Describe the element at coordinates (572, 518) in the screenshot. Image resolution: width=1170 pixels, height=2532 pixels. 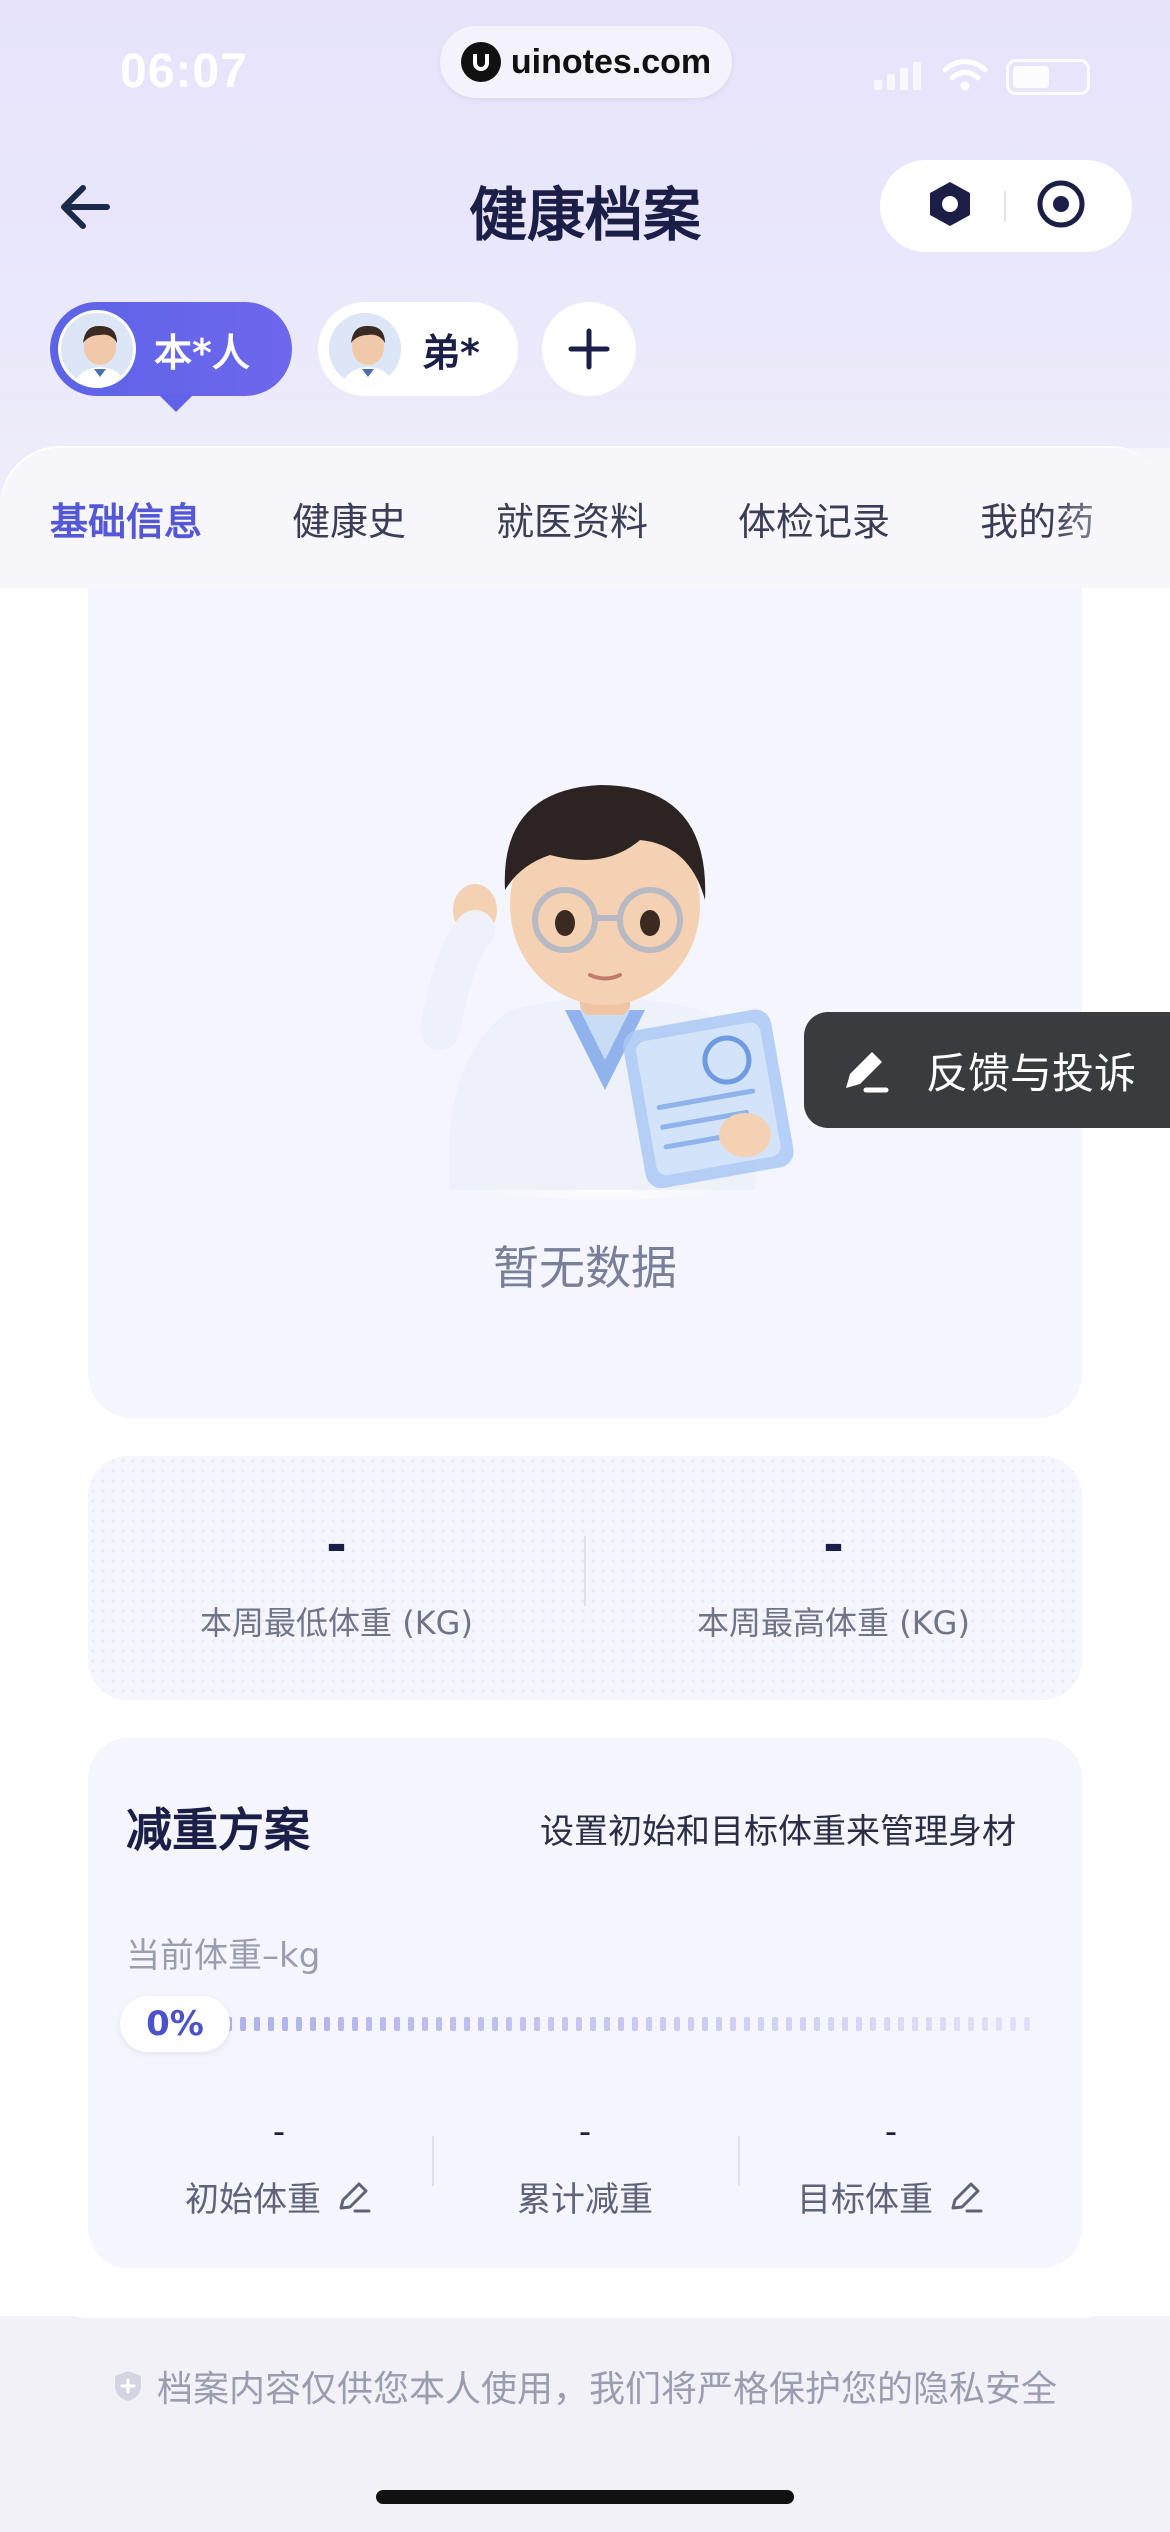
I see `tab-medical-records: 就医资料` at that location.